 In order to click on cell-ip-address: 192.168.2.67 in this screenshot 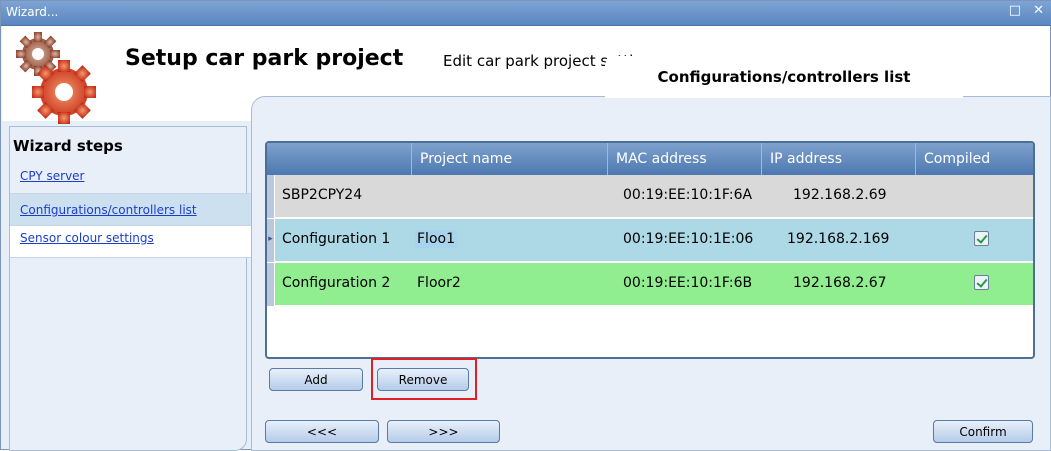, I will do `click(840, 283)`.